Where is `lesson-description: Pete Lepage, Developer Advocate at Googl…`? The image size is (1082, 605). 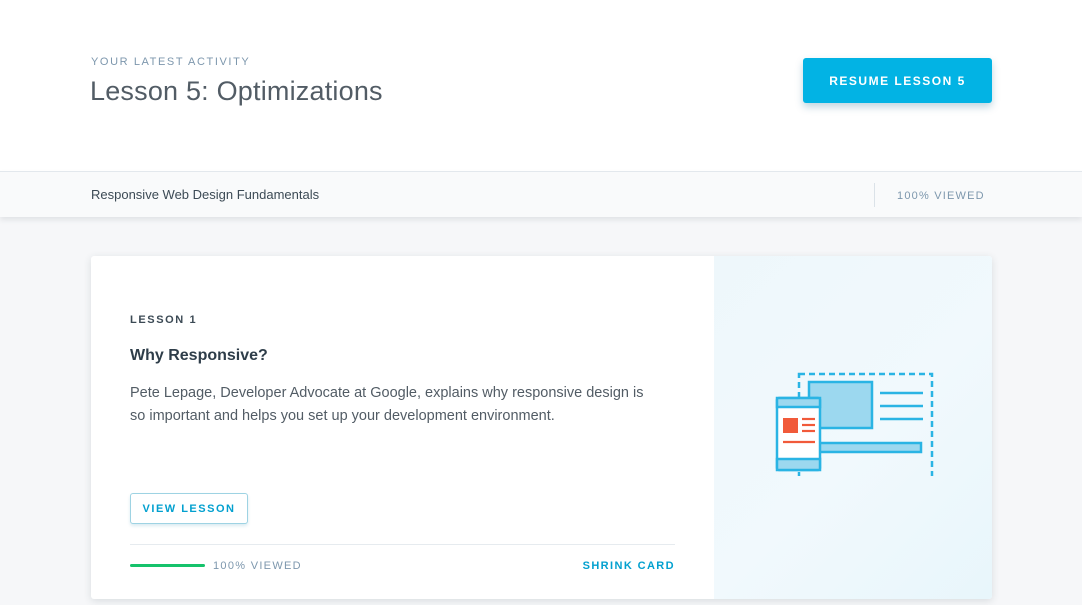
lesson-description: Pete Lepage, Developer Advocate at Googl… is located at coordinates (387, 404).